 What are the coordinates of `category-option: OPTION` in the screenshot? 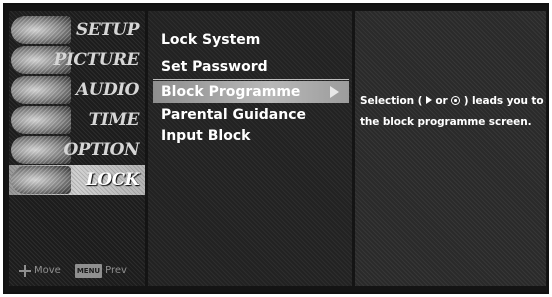 It's located at (77, 150).